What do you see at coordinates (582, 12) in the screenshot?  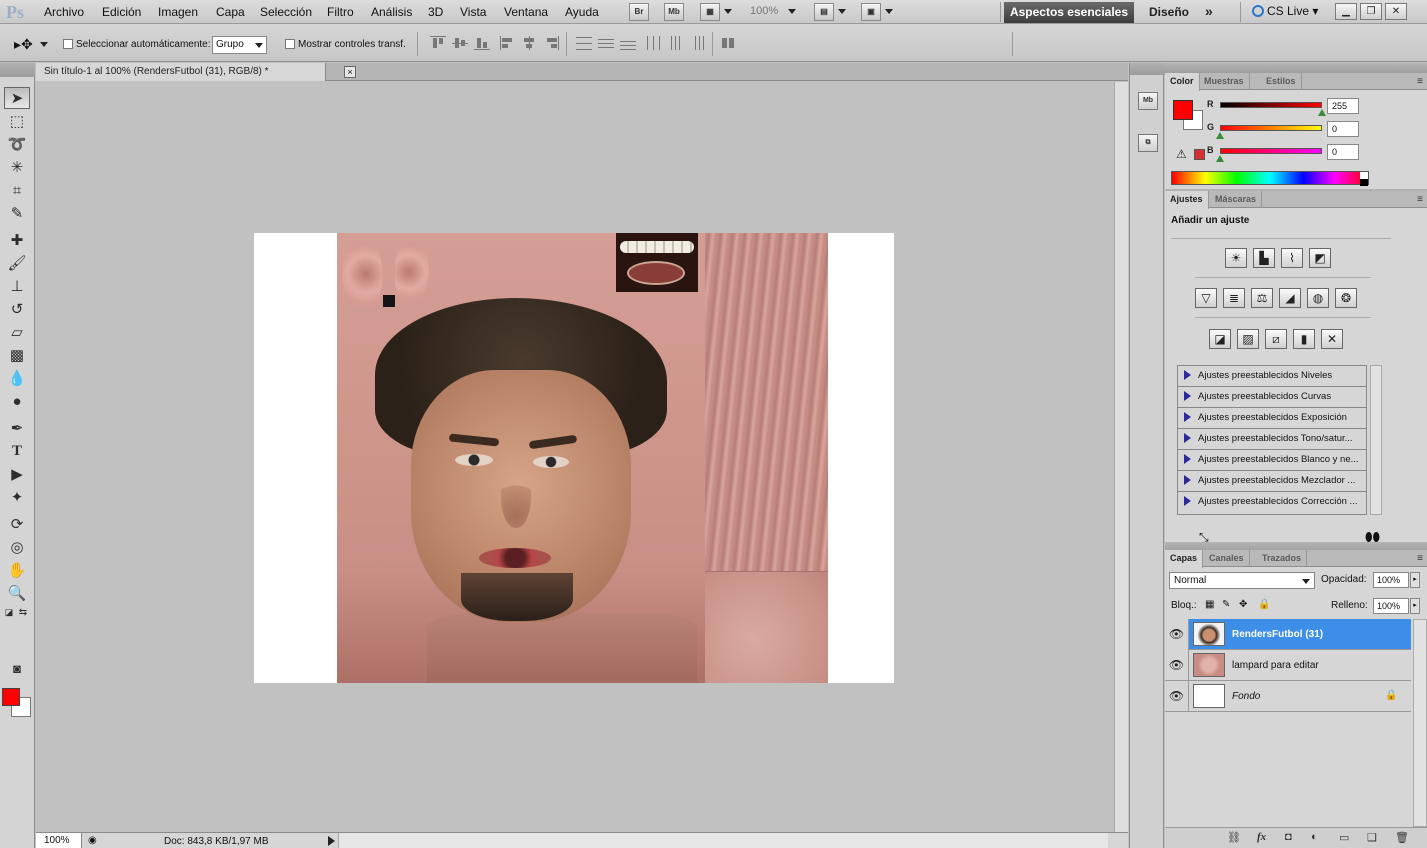 I see `menu-ayuda: Ayuda` at bounding box center [582, 12].